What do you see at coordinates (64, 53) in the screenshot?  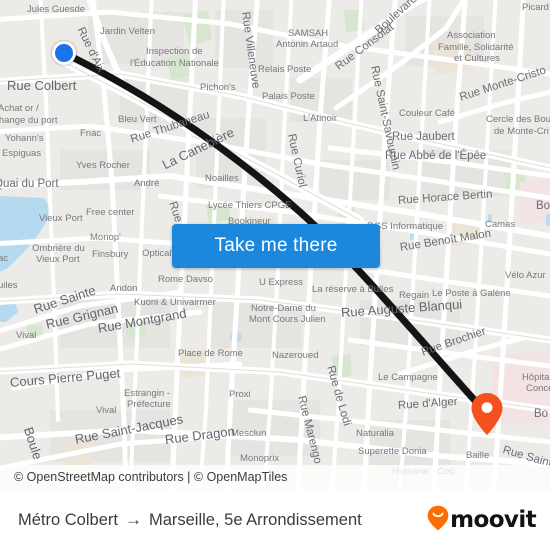 I see `origin-marker-icon` at bounding box center [64, 53].